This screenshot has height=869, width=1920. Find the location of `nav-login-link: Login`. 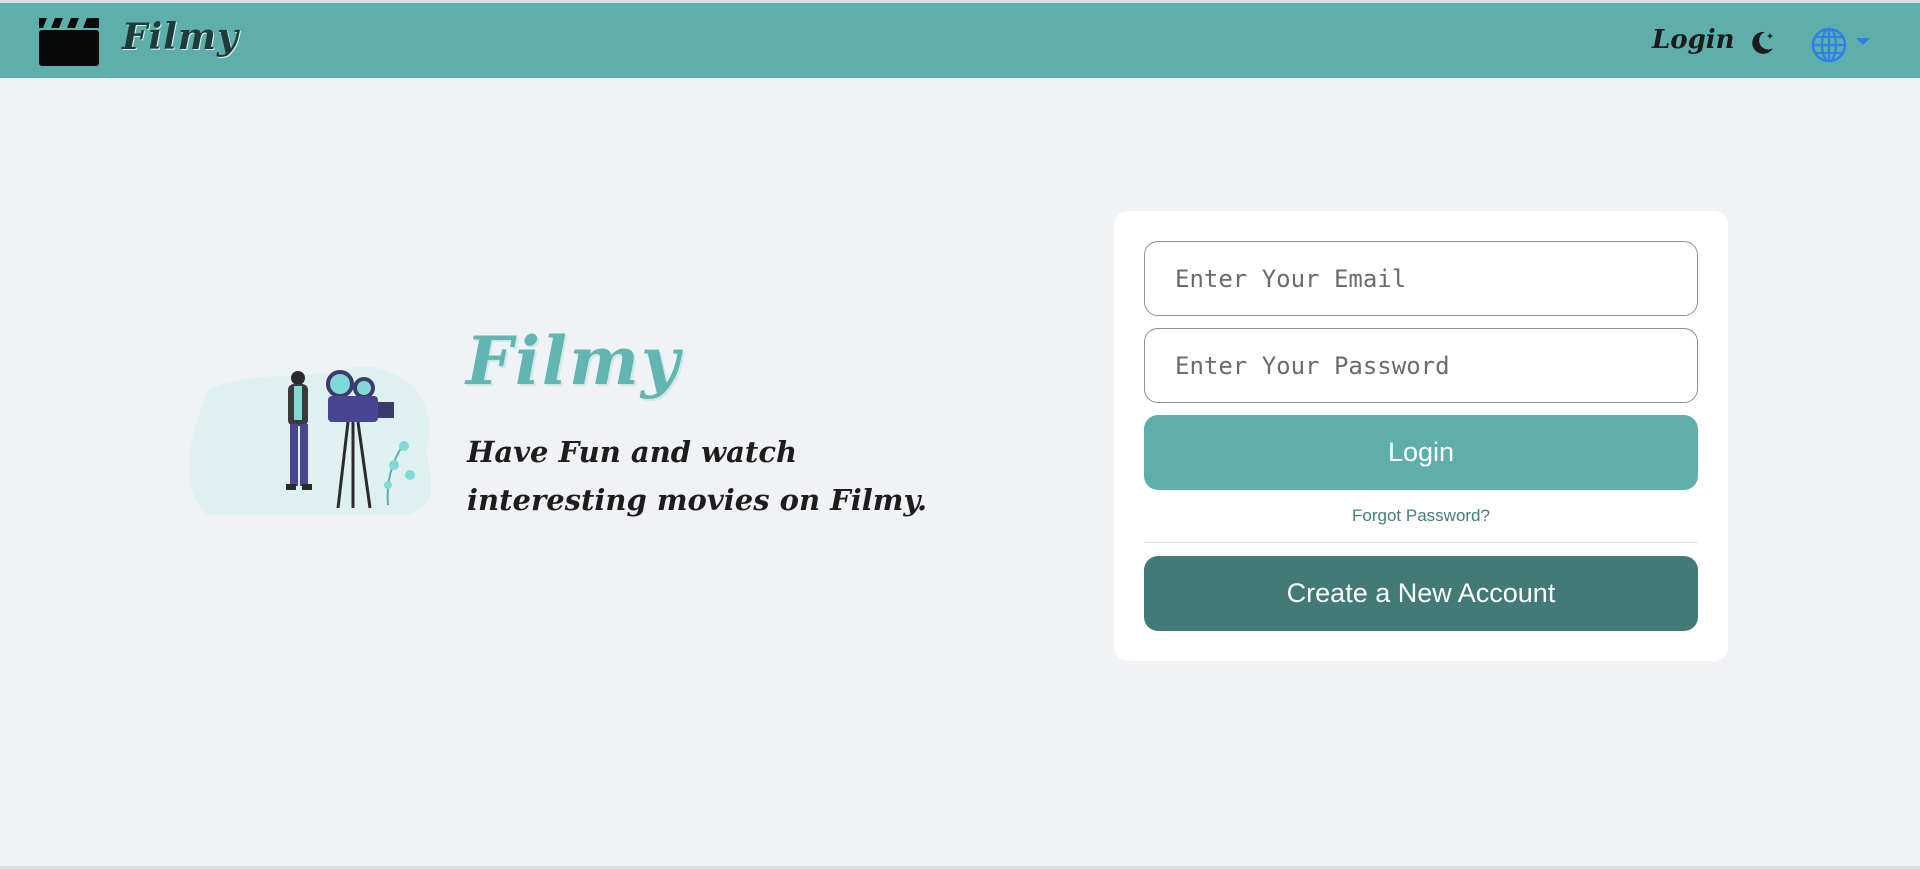

nav-login-link: Login is located at coordinates (1693, 40).